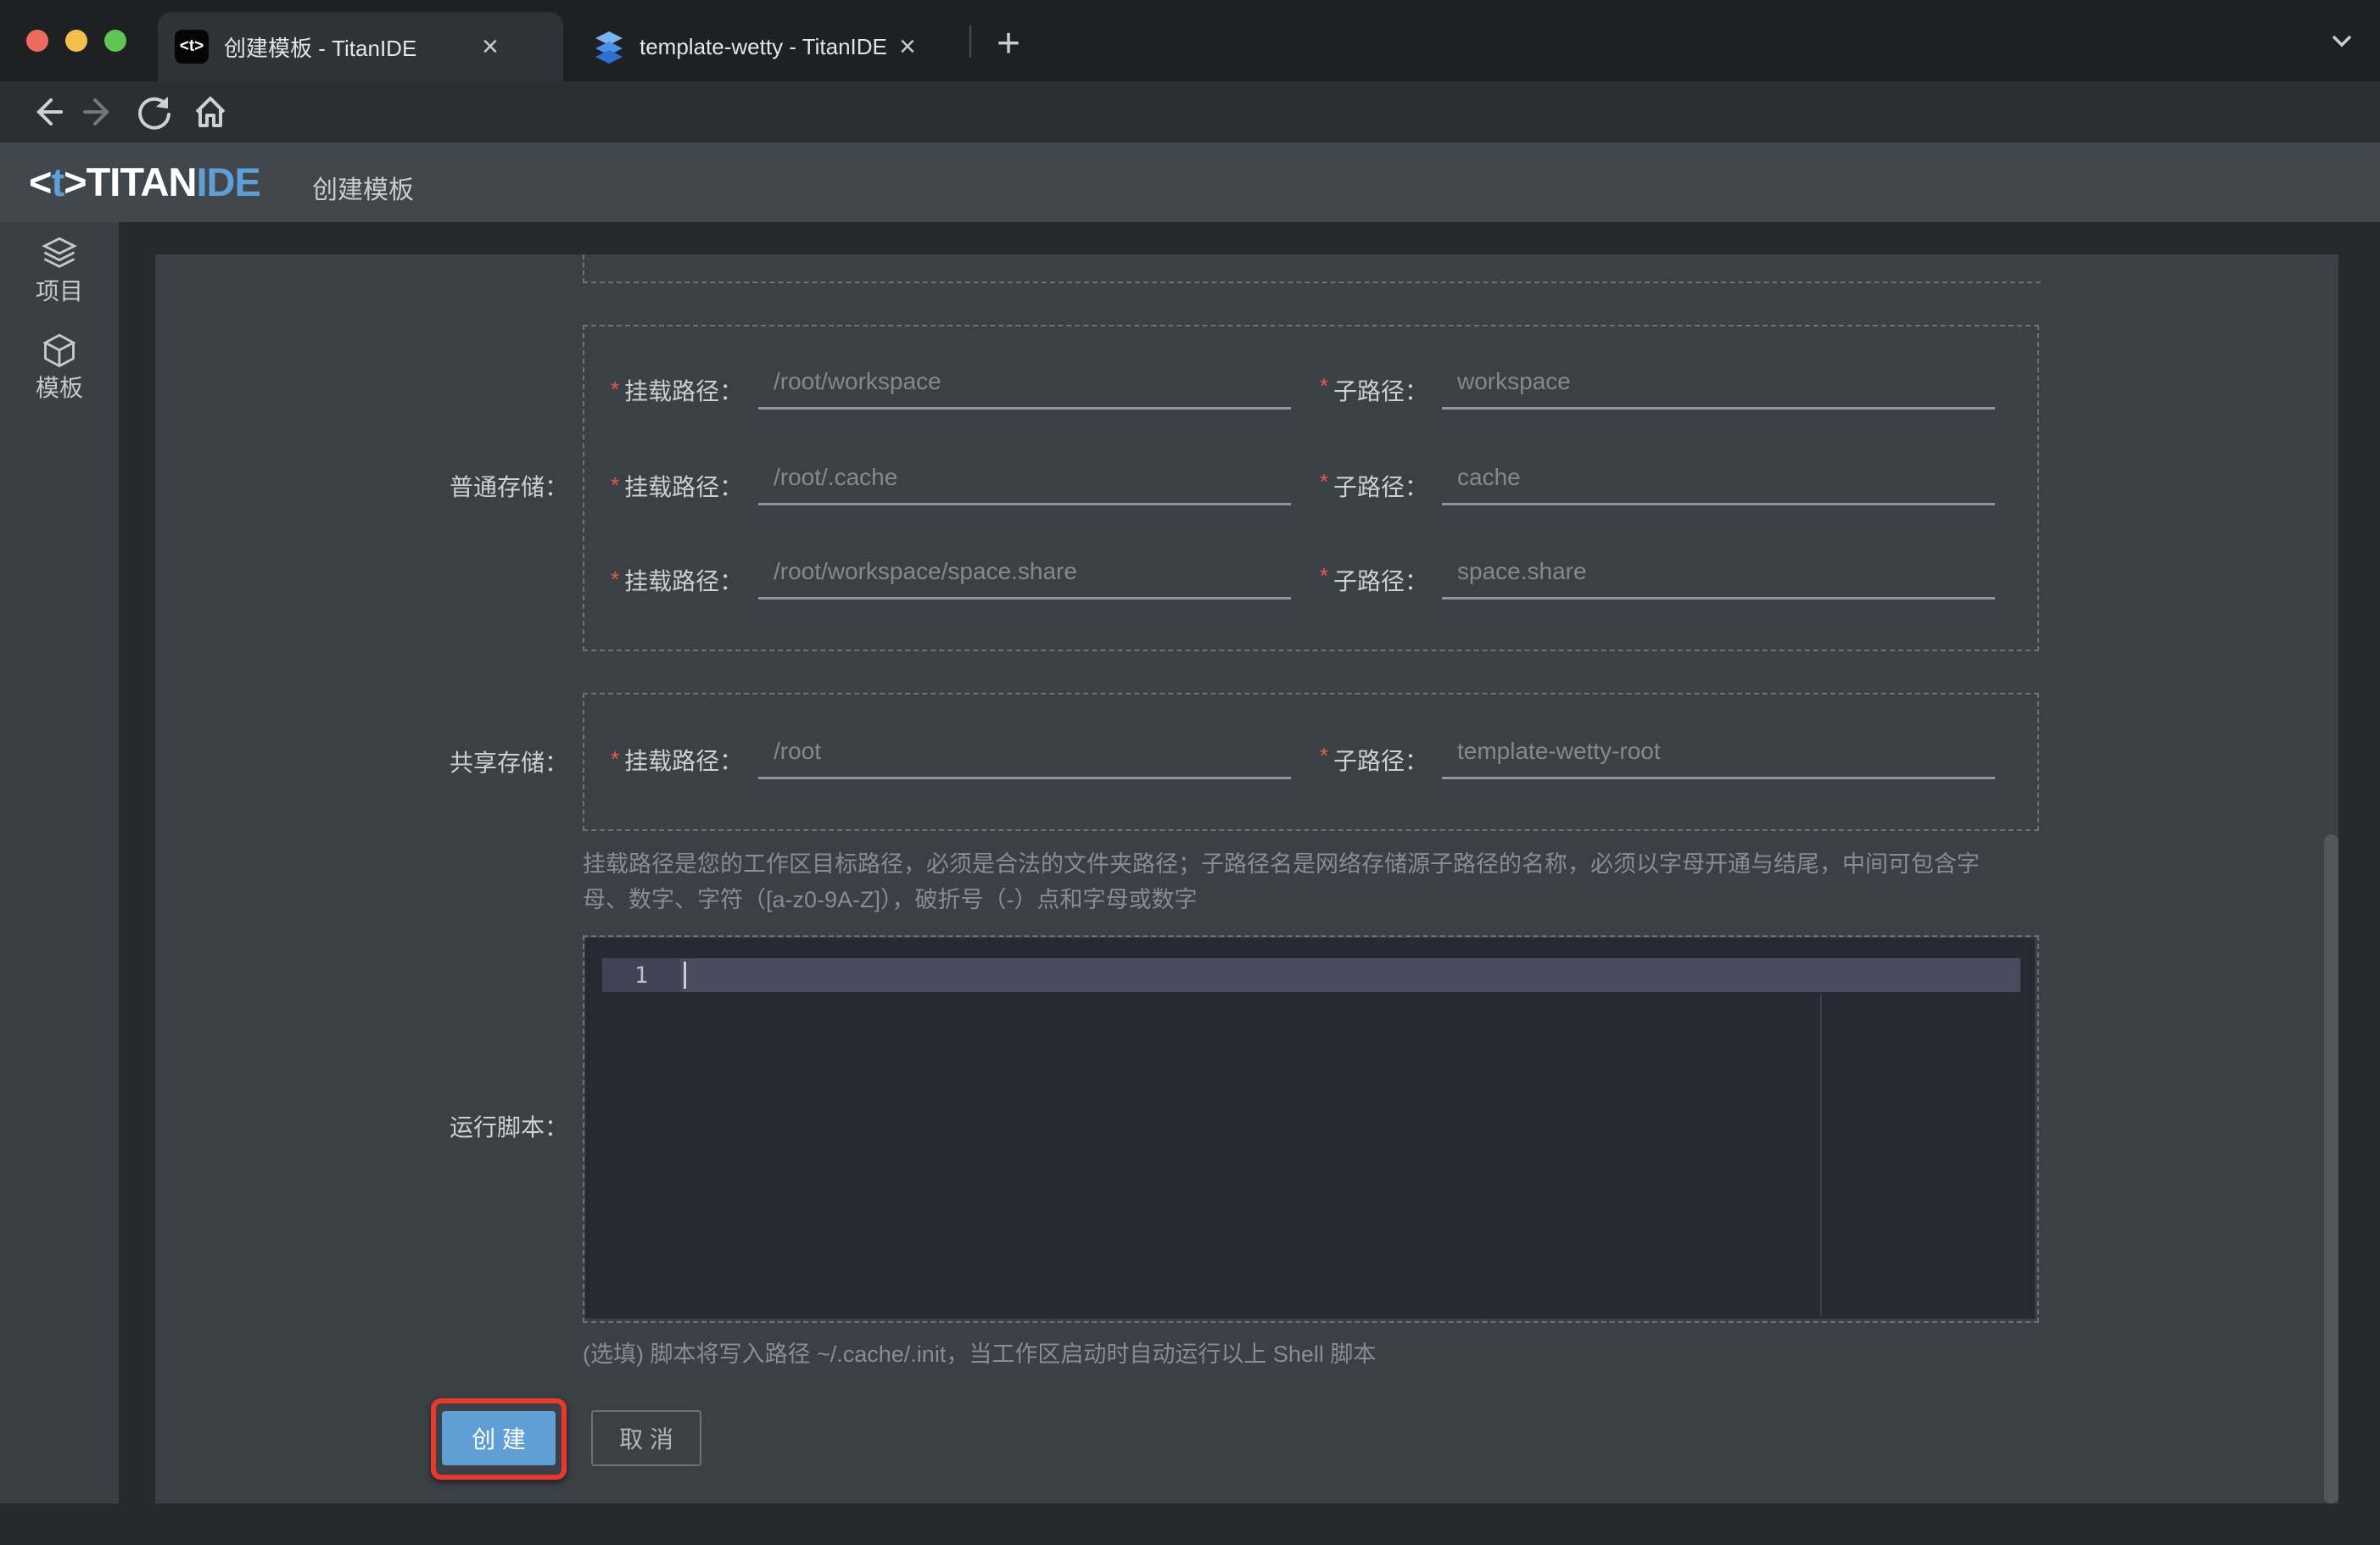  I want to click on forward-icon, so click(100, 112).